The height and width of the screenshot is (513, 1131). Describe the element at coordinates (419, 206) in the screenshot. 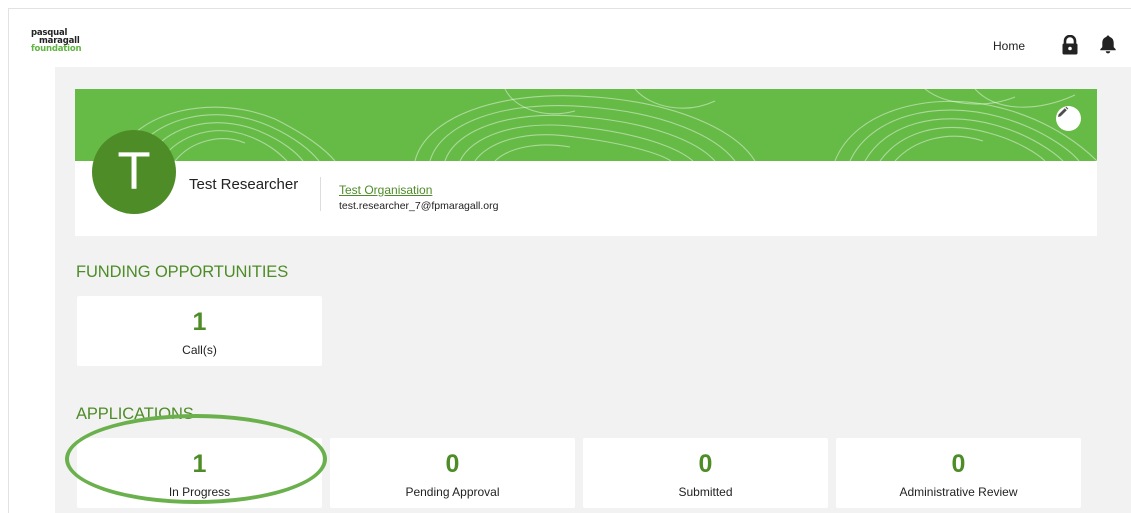

I see `profile-email: test.researcher_7@fpmaragall.org` at that location.